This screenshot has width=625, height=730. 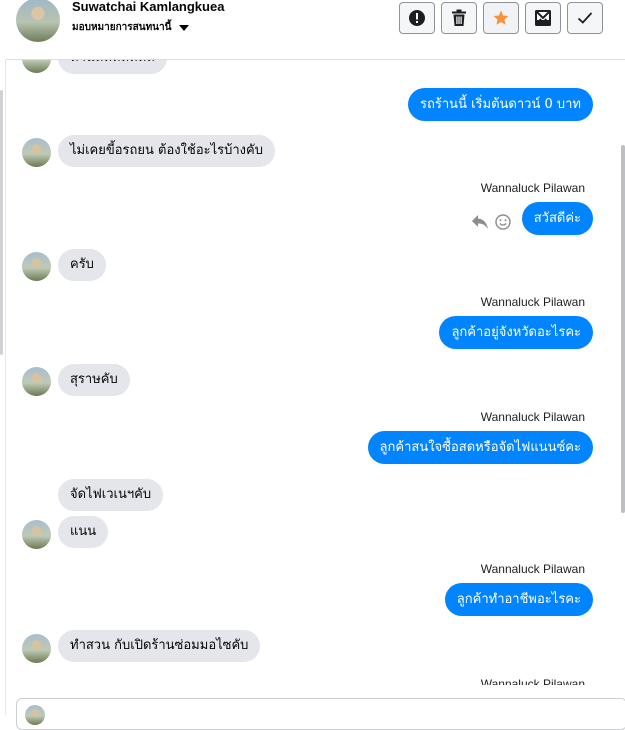 What do you see at coordinates (320, 714) in the screenshot?
I see `reply-composer` at bounding box center [320, 714].